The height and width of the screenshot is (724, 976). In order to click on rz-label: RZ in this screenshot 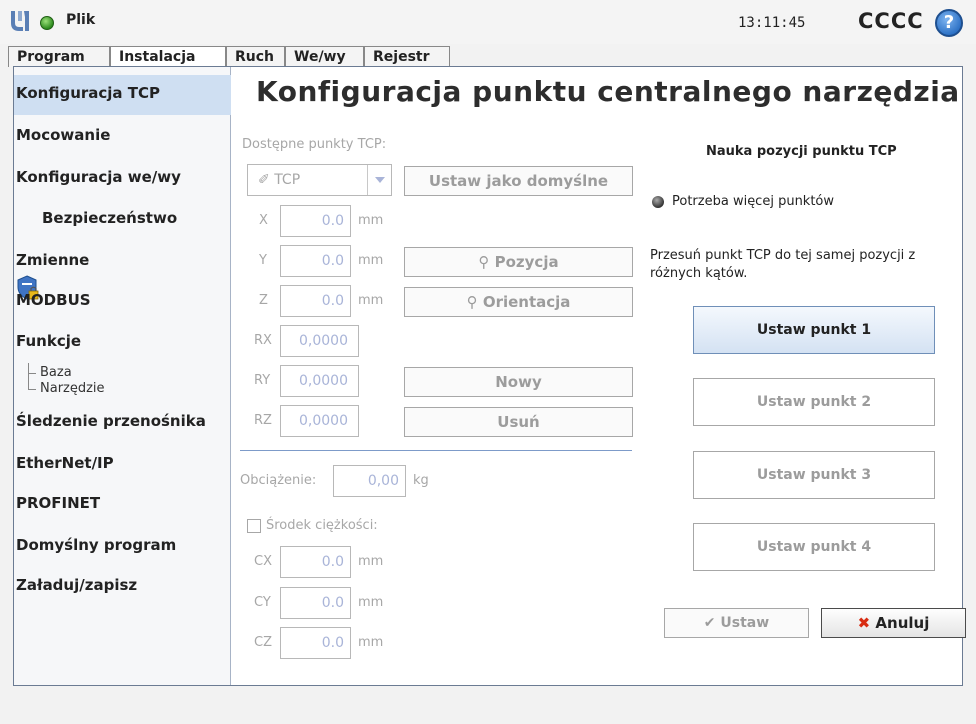, I will do `click(263, 420)`.